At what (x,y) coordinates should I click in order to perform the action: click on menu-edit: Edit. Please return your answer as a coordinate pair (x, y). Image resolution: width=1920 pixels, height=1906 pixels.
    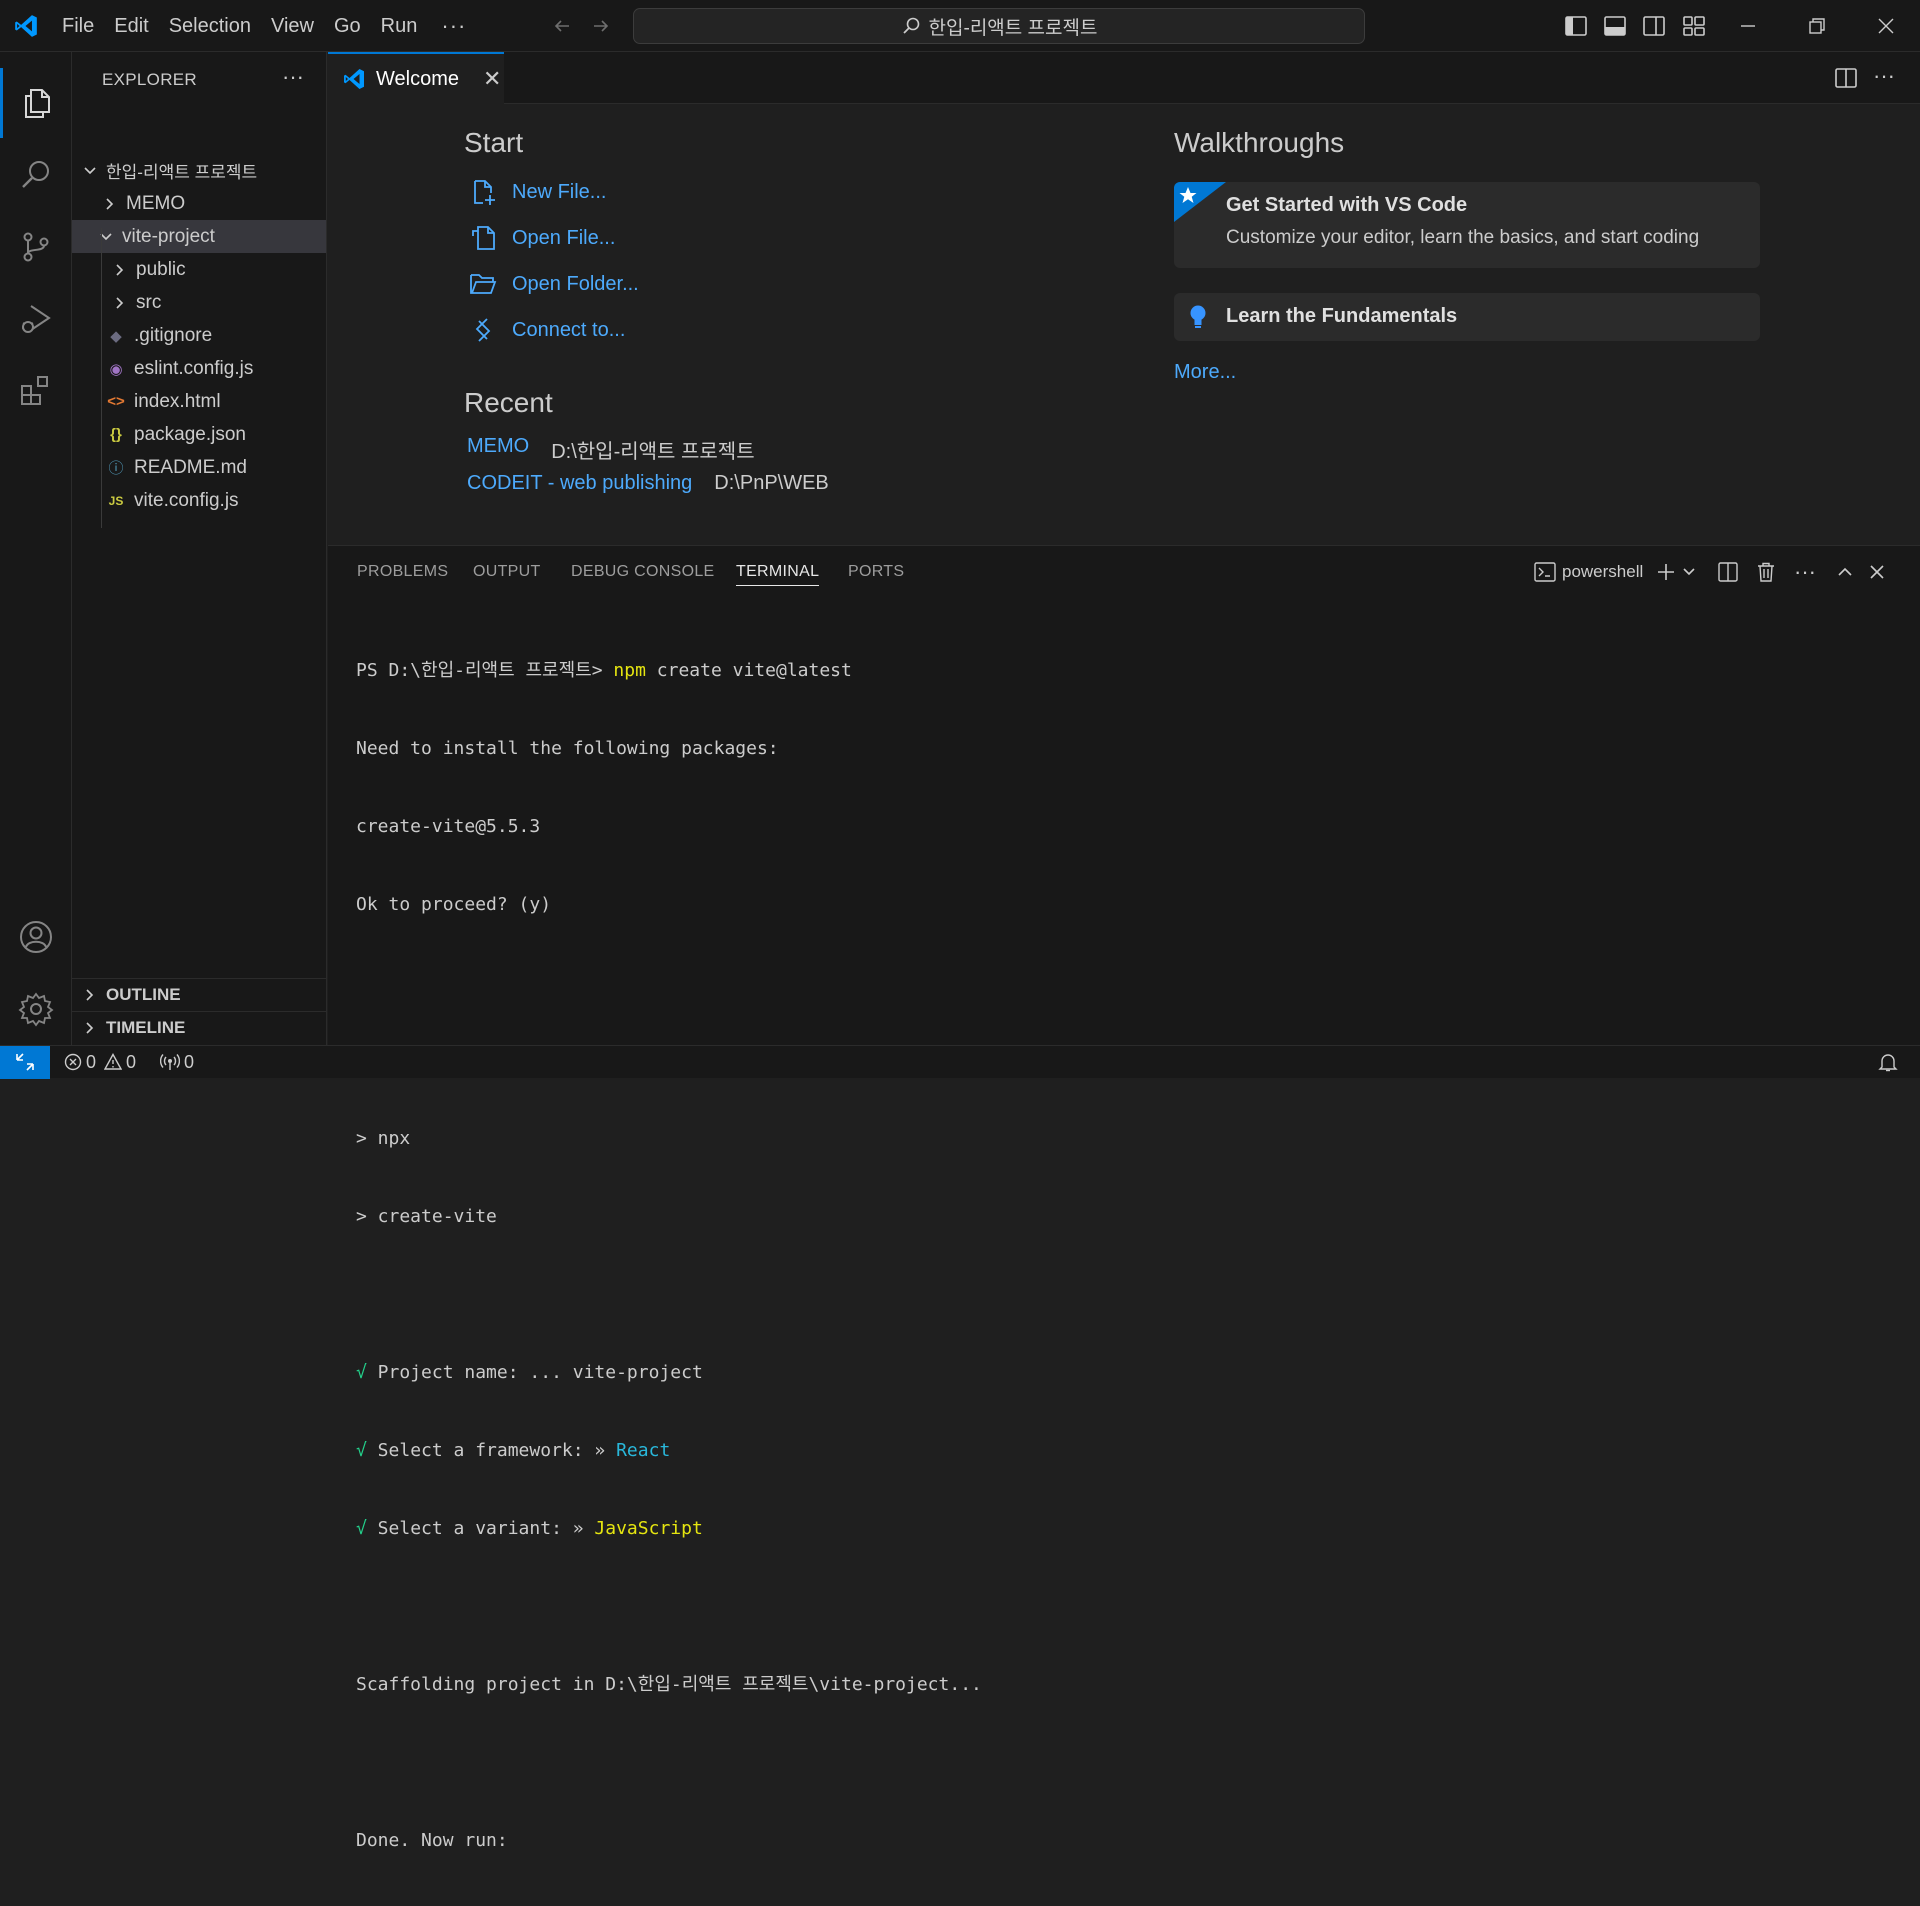
    Looking at the image, I should click on (131, 26).